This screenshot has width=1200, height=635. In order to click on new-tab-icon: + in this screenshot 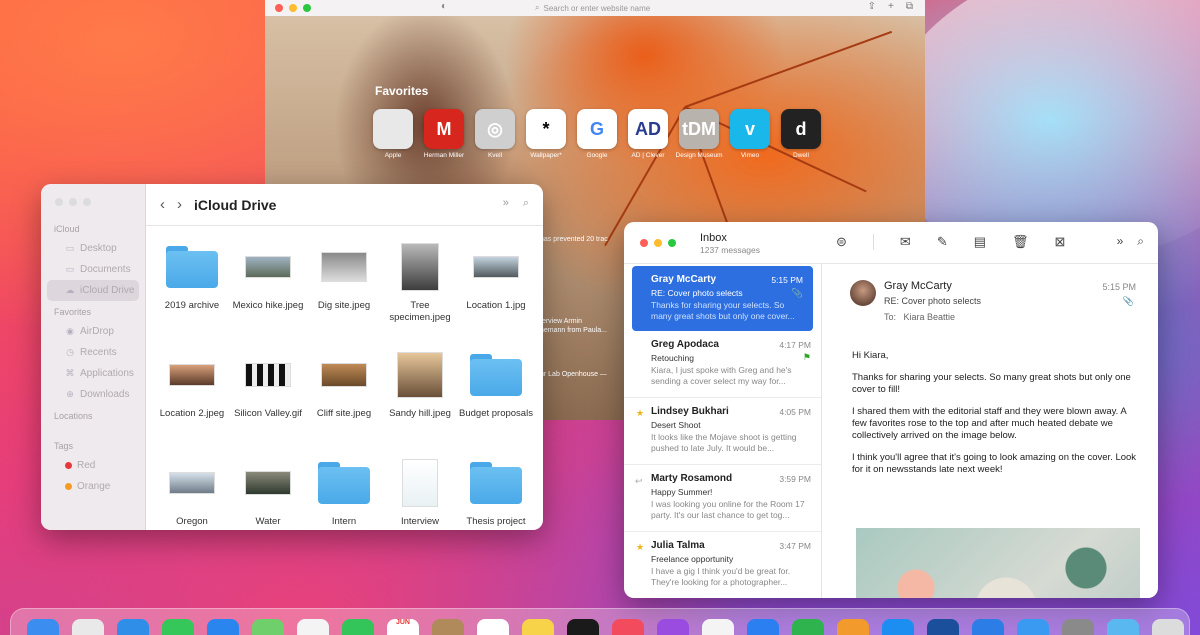, I will do `click(891, 6)`.